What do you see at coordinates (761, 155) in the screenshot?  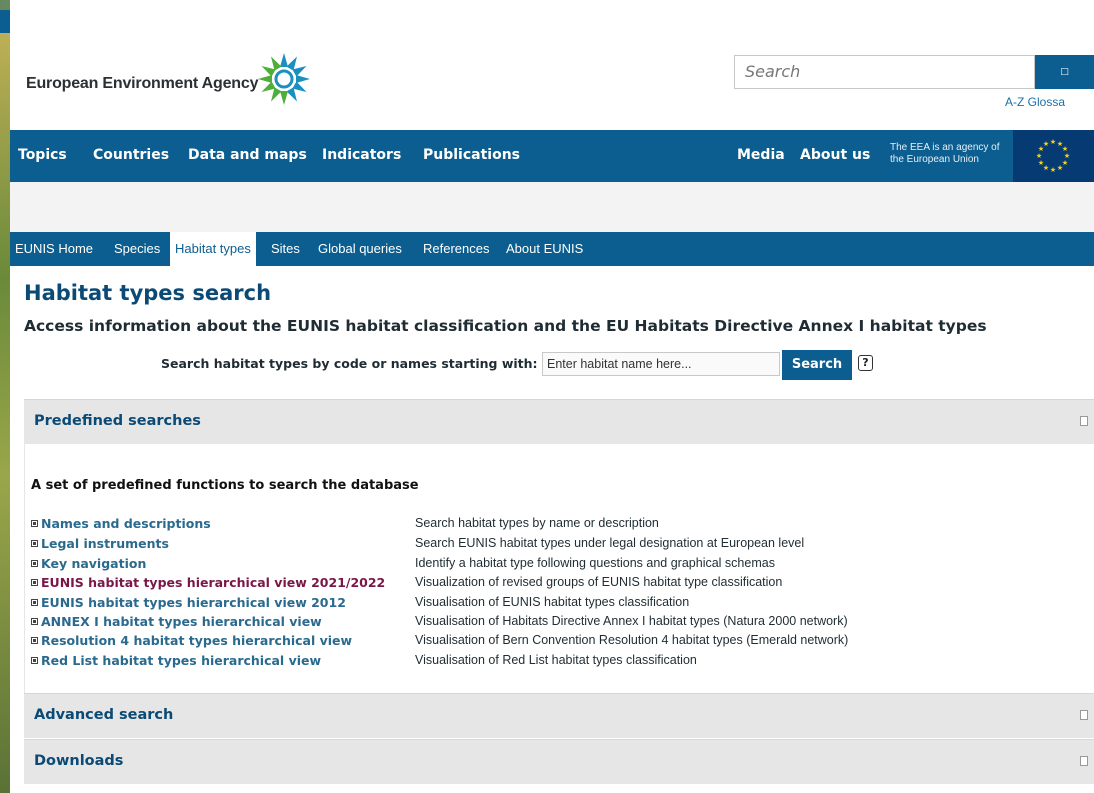 I see `nav-media: Media` at bounding box center [761, 155].